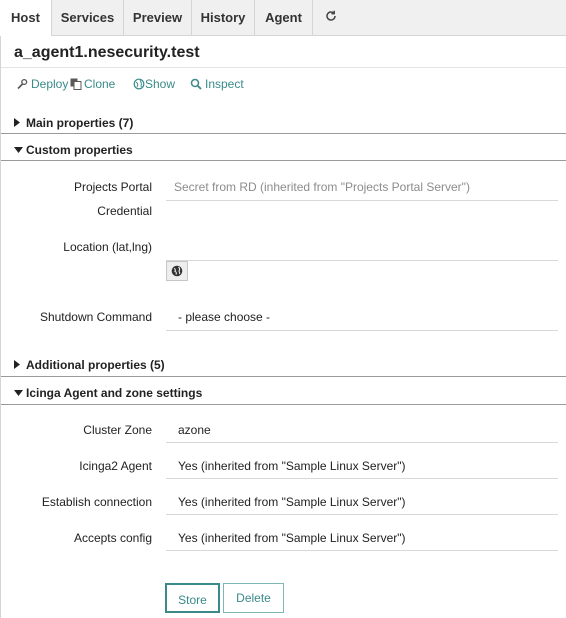  I want to click on section-icinga-agent: Icinga Agent and zone settings, so click(290, 393).